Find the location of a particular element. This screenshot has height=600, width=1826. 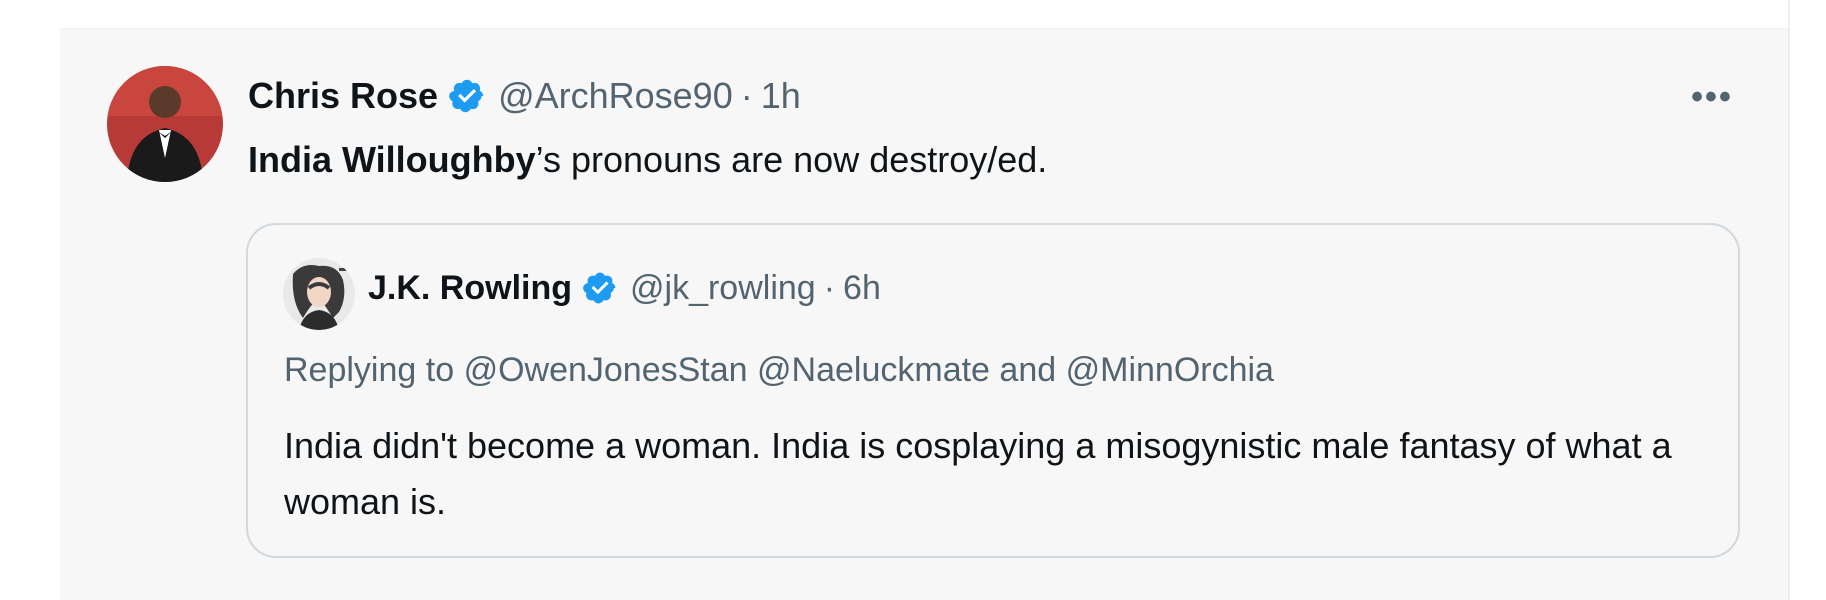

quoted-tweet-timestamp: 6h is located at coordinates (862, 288).